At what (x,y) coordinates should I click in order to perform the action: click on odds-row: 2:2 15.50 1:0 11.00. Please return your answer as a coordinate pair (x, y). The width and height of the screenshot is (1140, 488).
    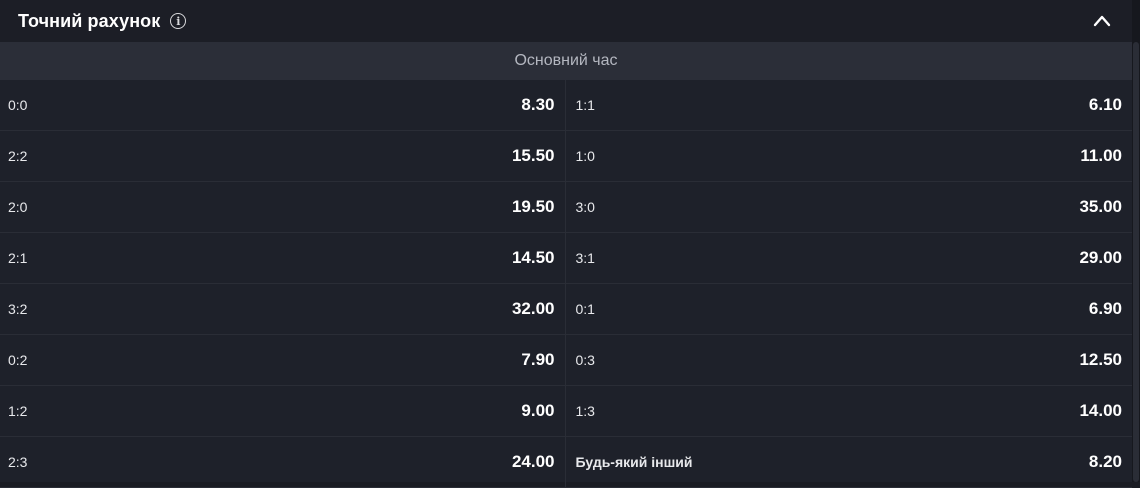
    Looking at the image, I should click on (566, 156).